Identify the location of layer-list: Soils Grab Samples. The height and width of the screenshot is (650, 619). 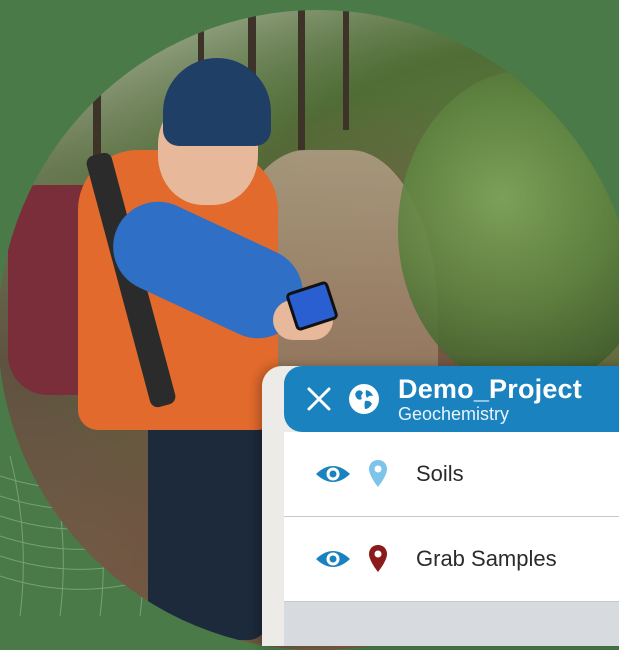
(451, 517).